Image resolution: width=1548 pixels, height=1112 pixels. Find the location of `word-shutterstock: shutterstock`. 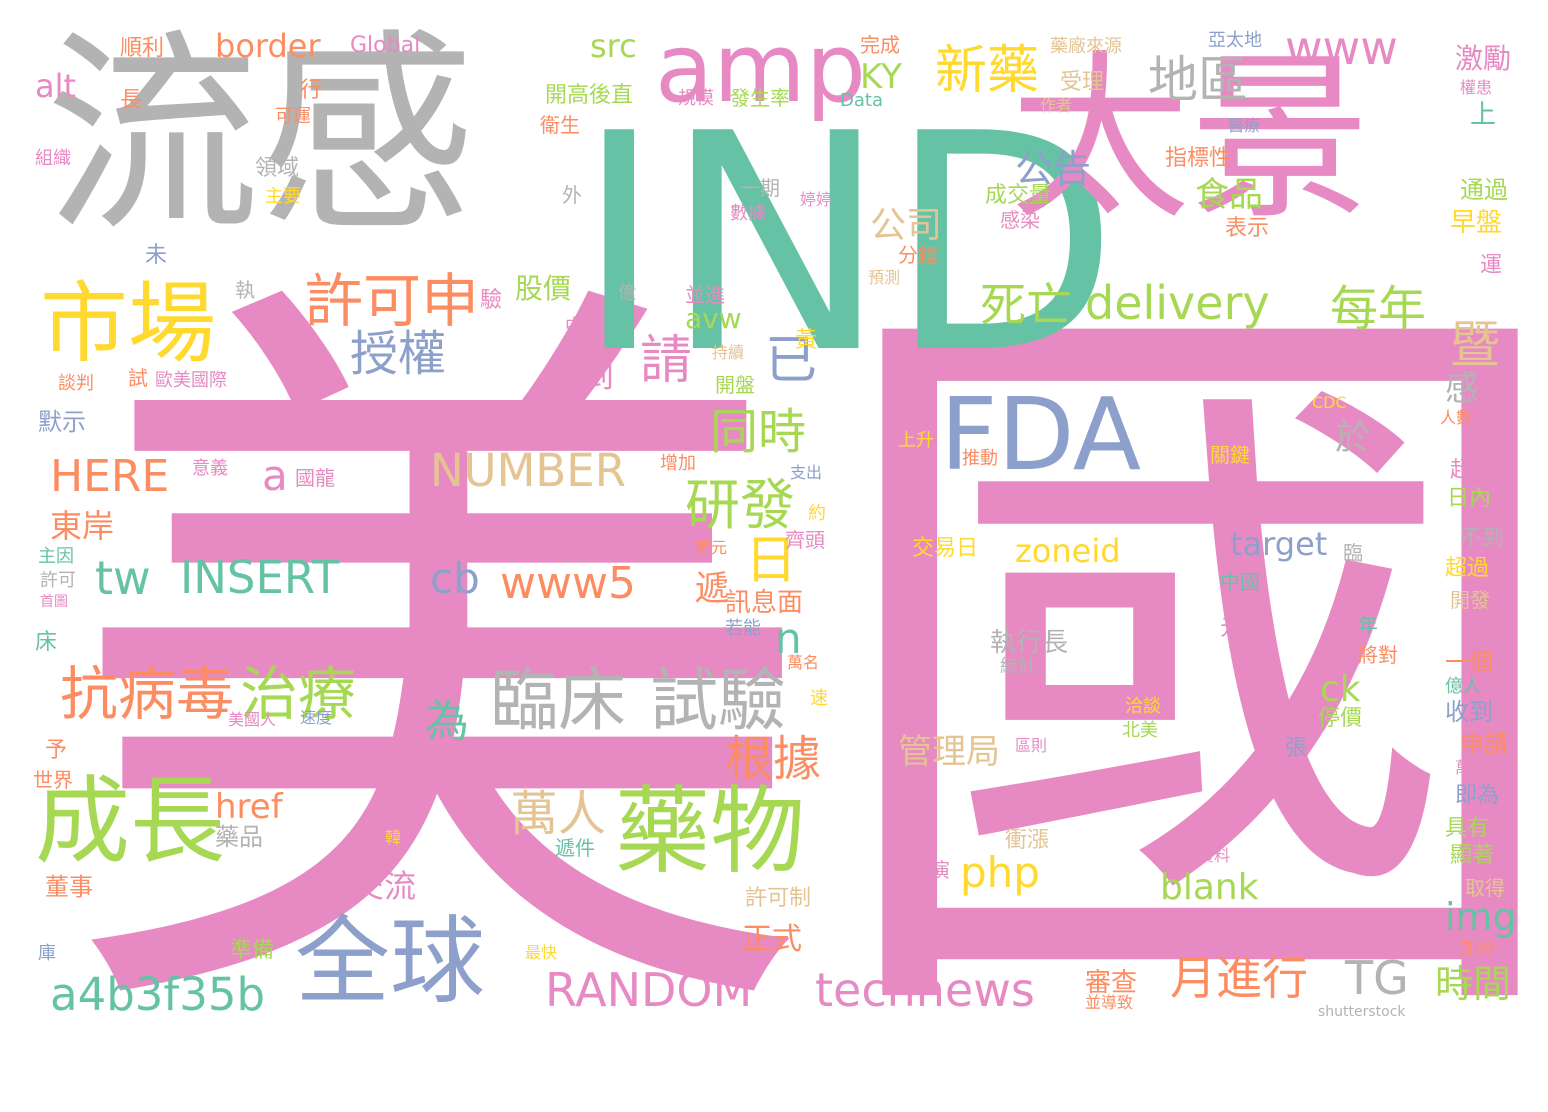

word-shutterstock: shutterstock is located at coordinates (1362, 1012).